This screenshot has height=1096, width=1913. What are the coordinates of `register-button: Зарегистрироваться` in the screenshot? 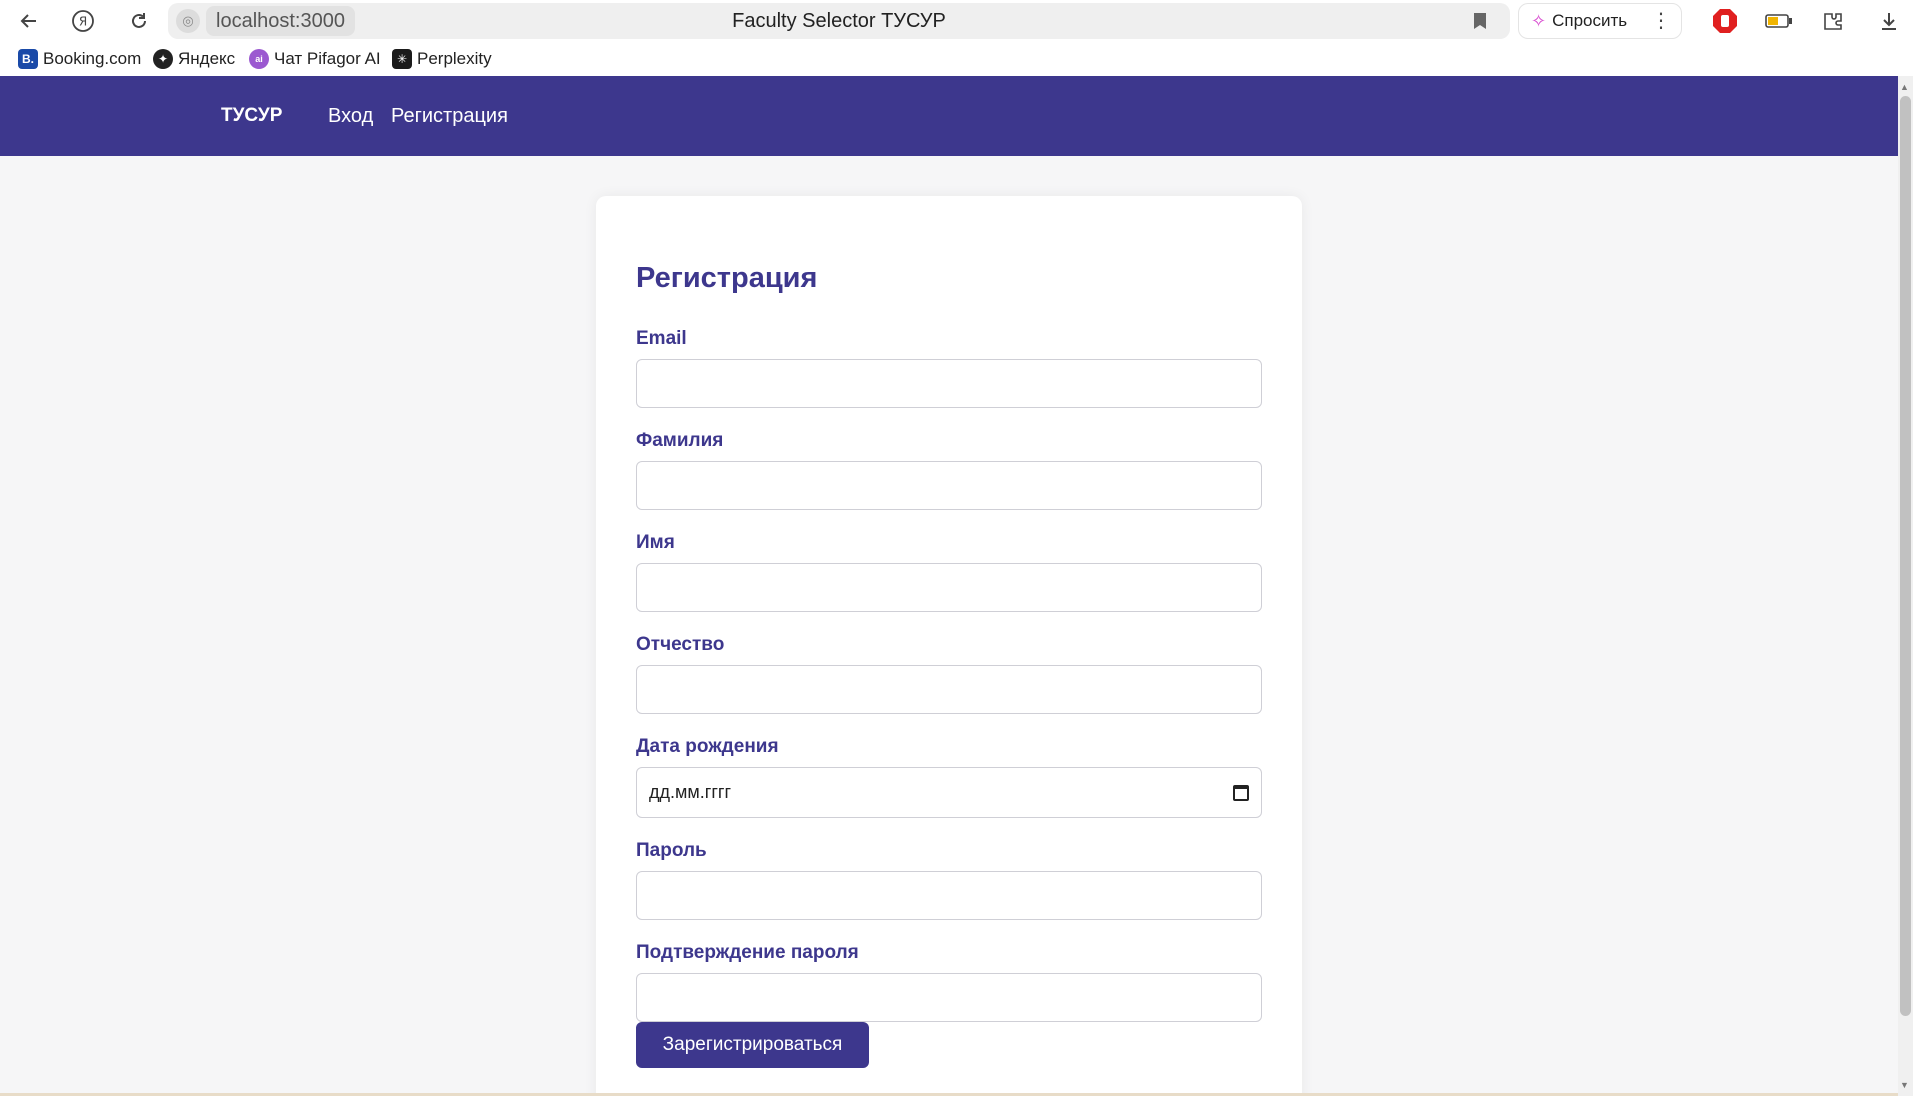 It's located at (752, 1045).